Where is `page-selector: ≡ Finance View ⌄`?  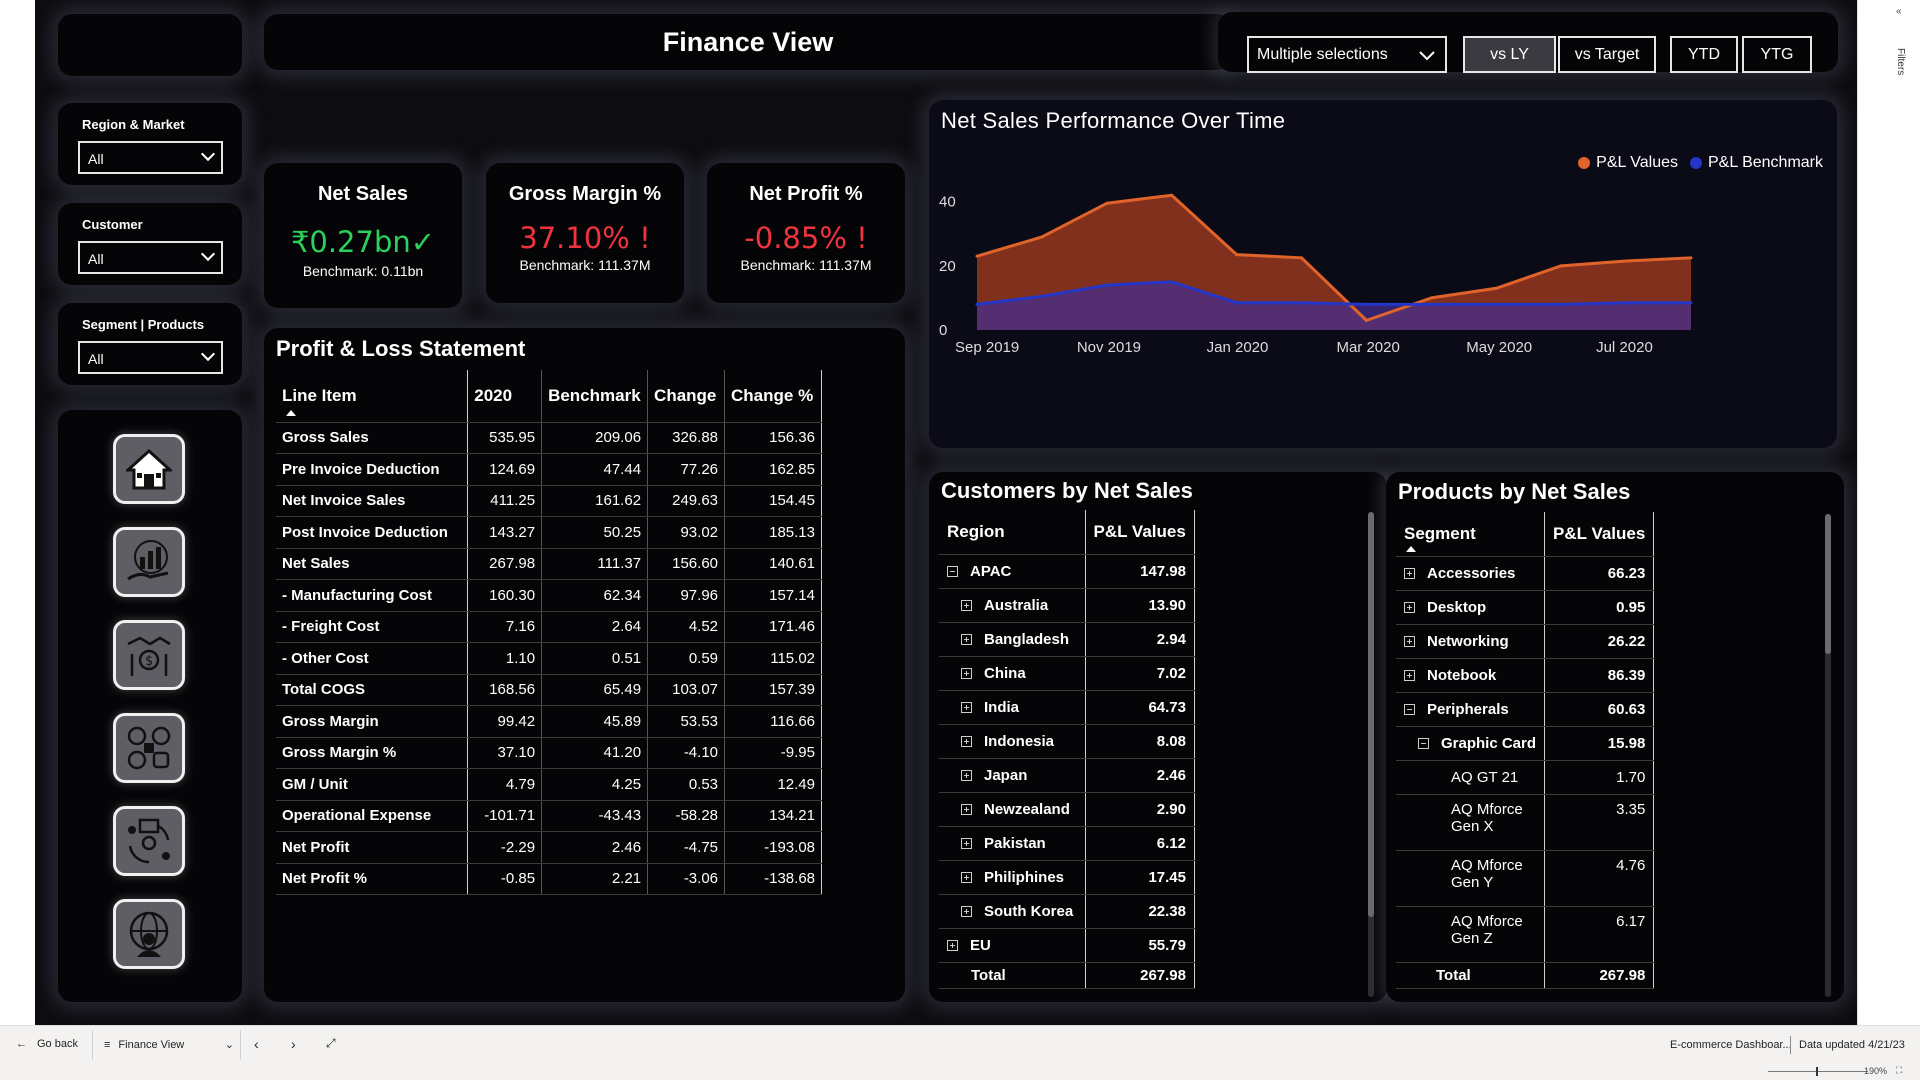
page-selector: ≡ Finance View ⌄ is located at coordinates (169, 1045).